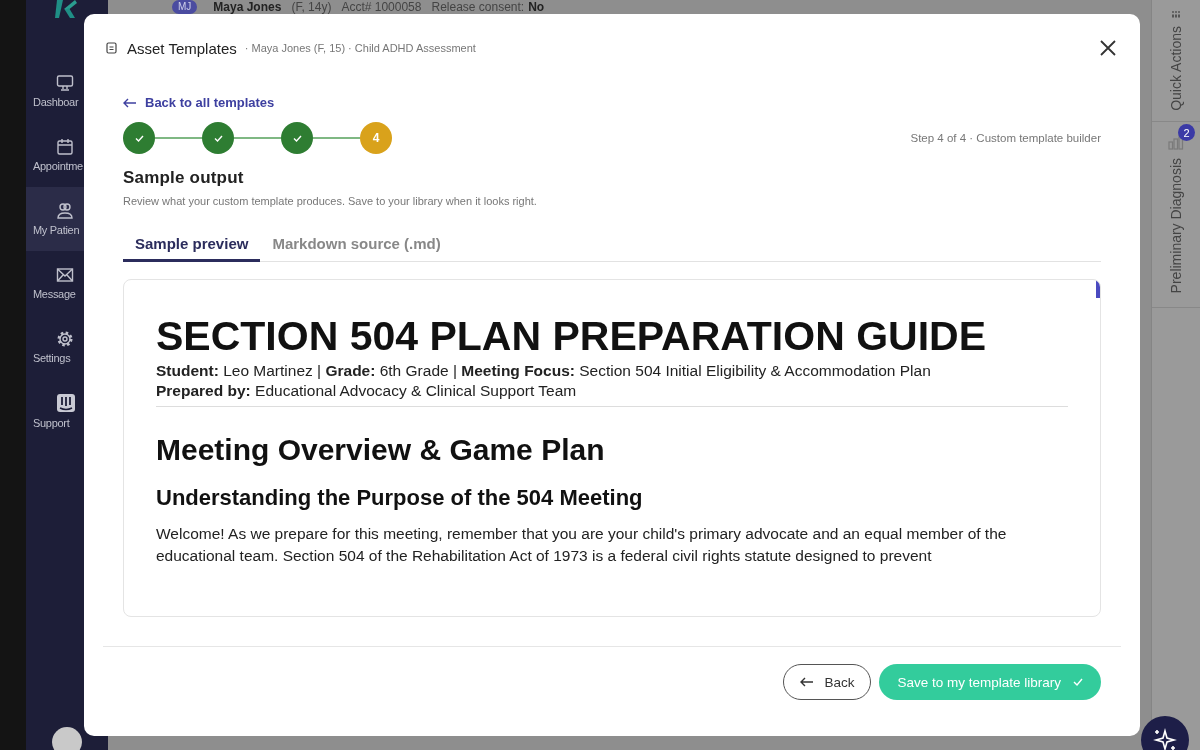  Describe the element at coordinates (65, 339) in the screenshot. I see `gear-icon` at that location.